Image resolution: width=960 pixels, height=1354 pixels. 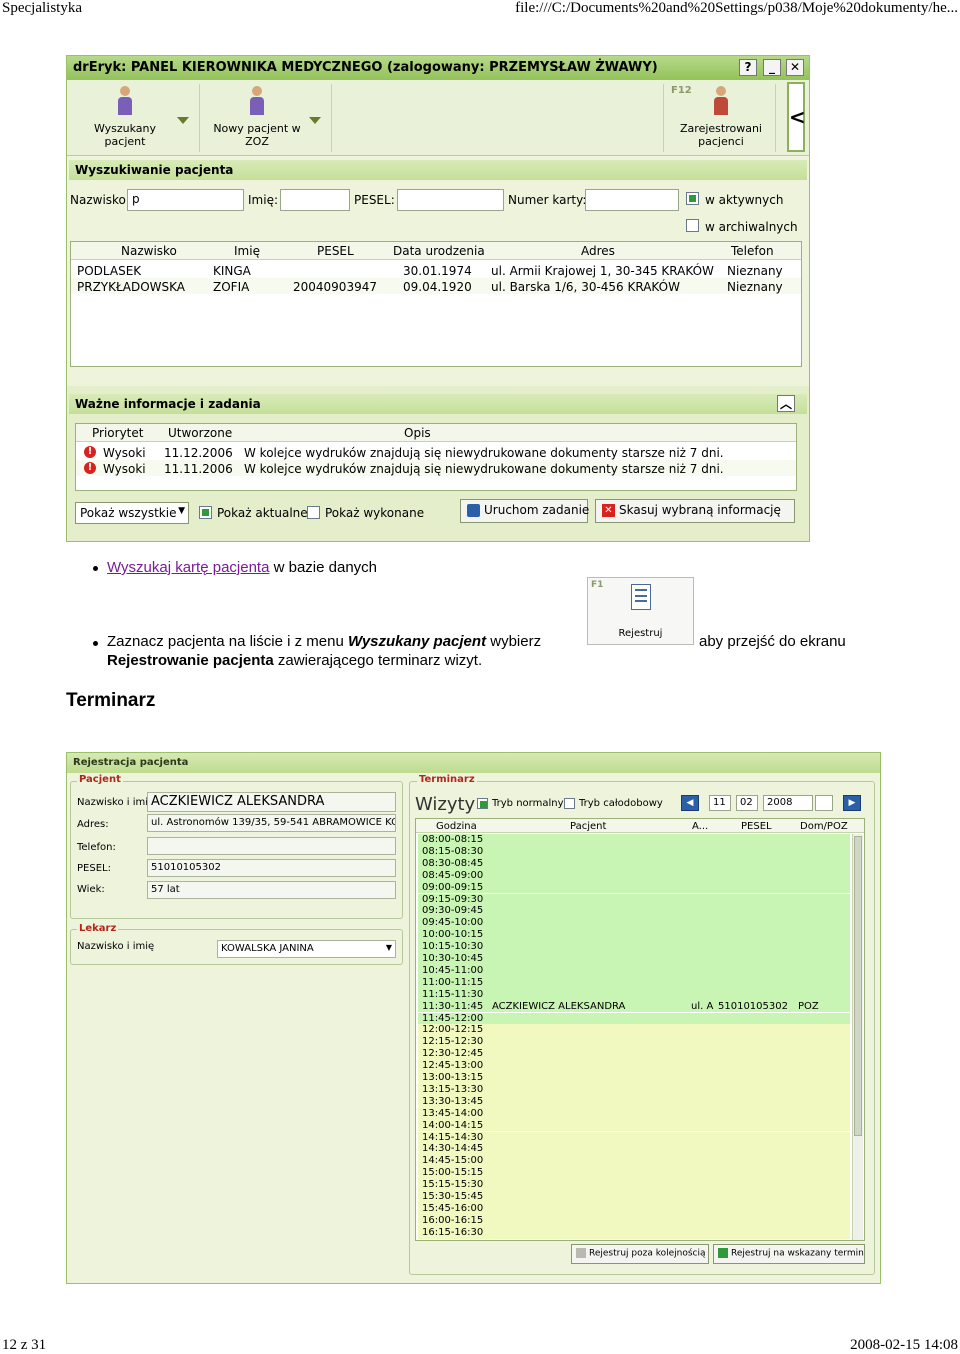 I want to click on schedule-row: 09:15-09:30, so click(x=634, y=899).